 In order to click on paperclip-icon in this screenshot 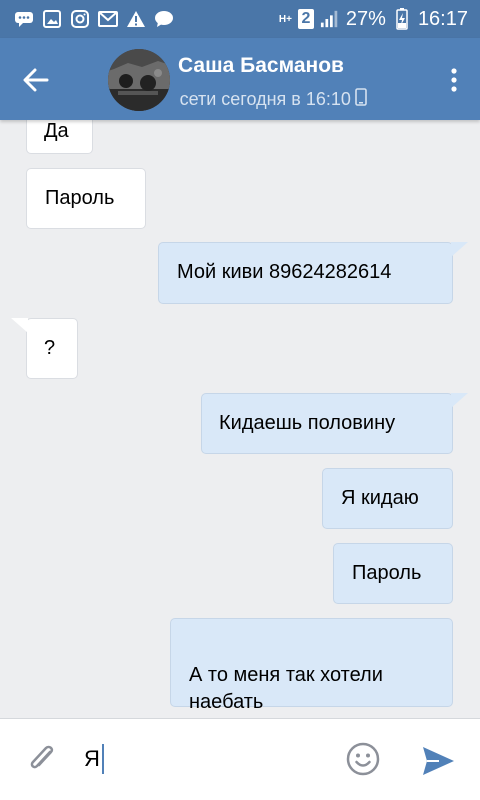, I will do `click(42, 757)`.